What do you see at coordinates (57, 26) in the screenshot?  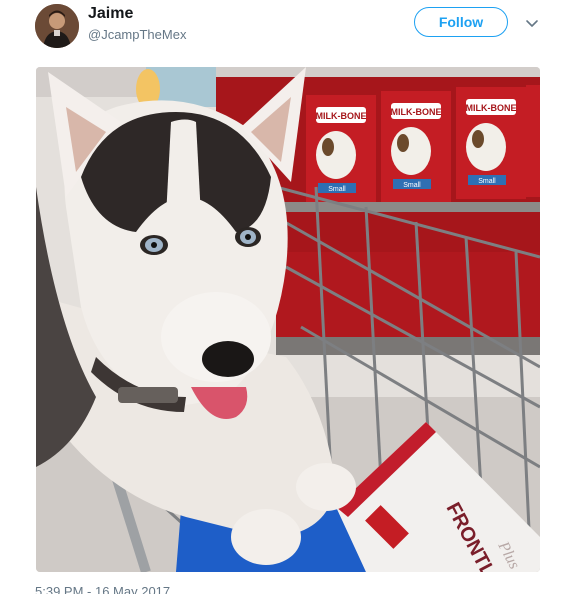 I see `avatar` at bounding box center [57, 26].